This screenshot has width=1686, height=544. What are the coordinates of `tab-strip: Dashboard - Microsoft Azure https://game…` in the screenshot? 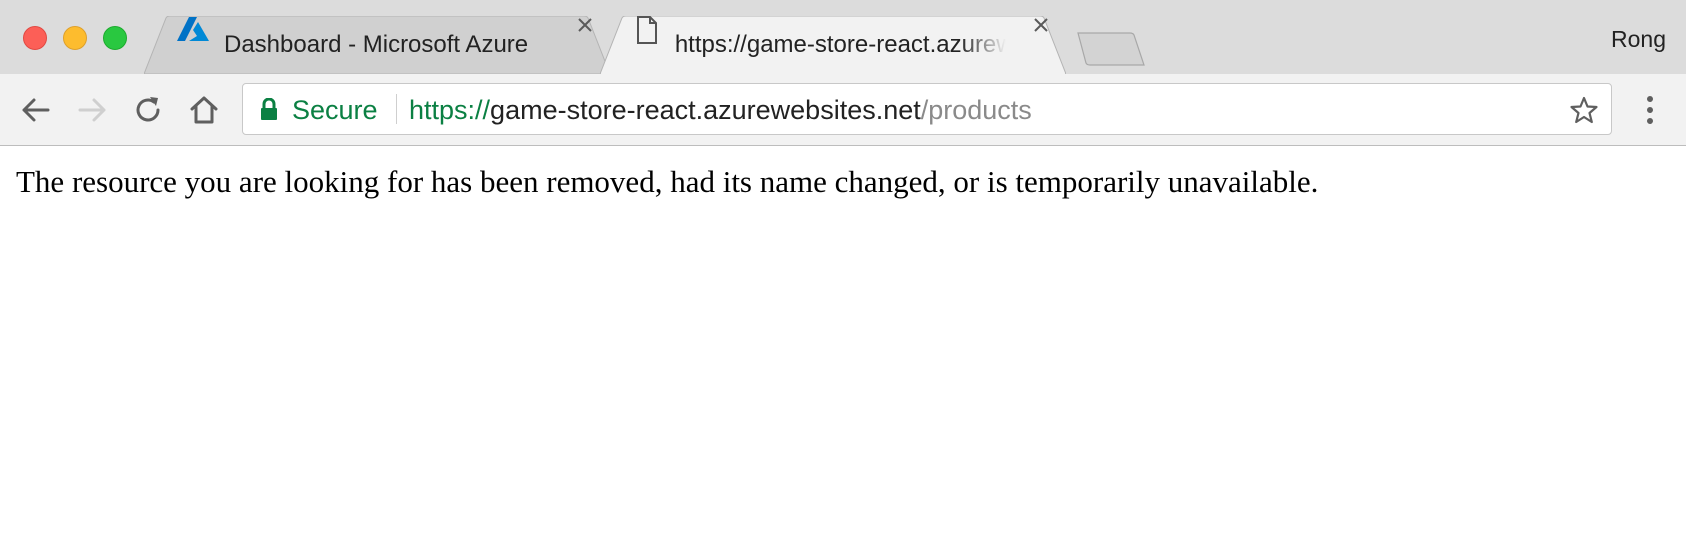 It's located at (843, 37).